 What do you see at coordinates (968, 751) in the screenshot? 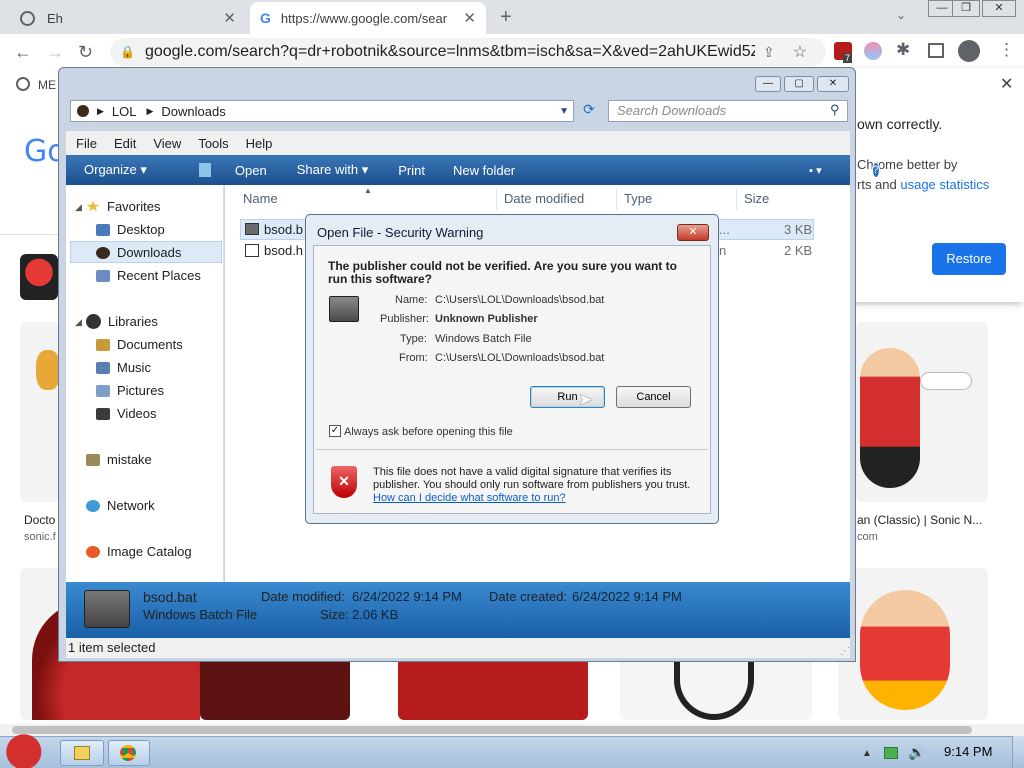
I see `clock: 9:14 PM` at bounding box center [968, 751].